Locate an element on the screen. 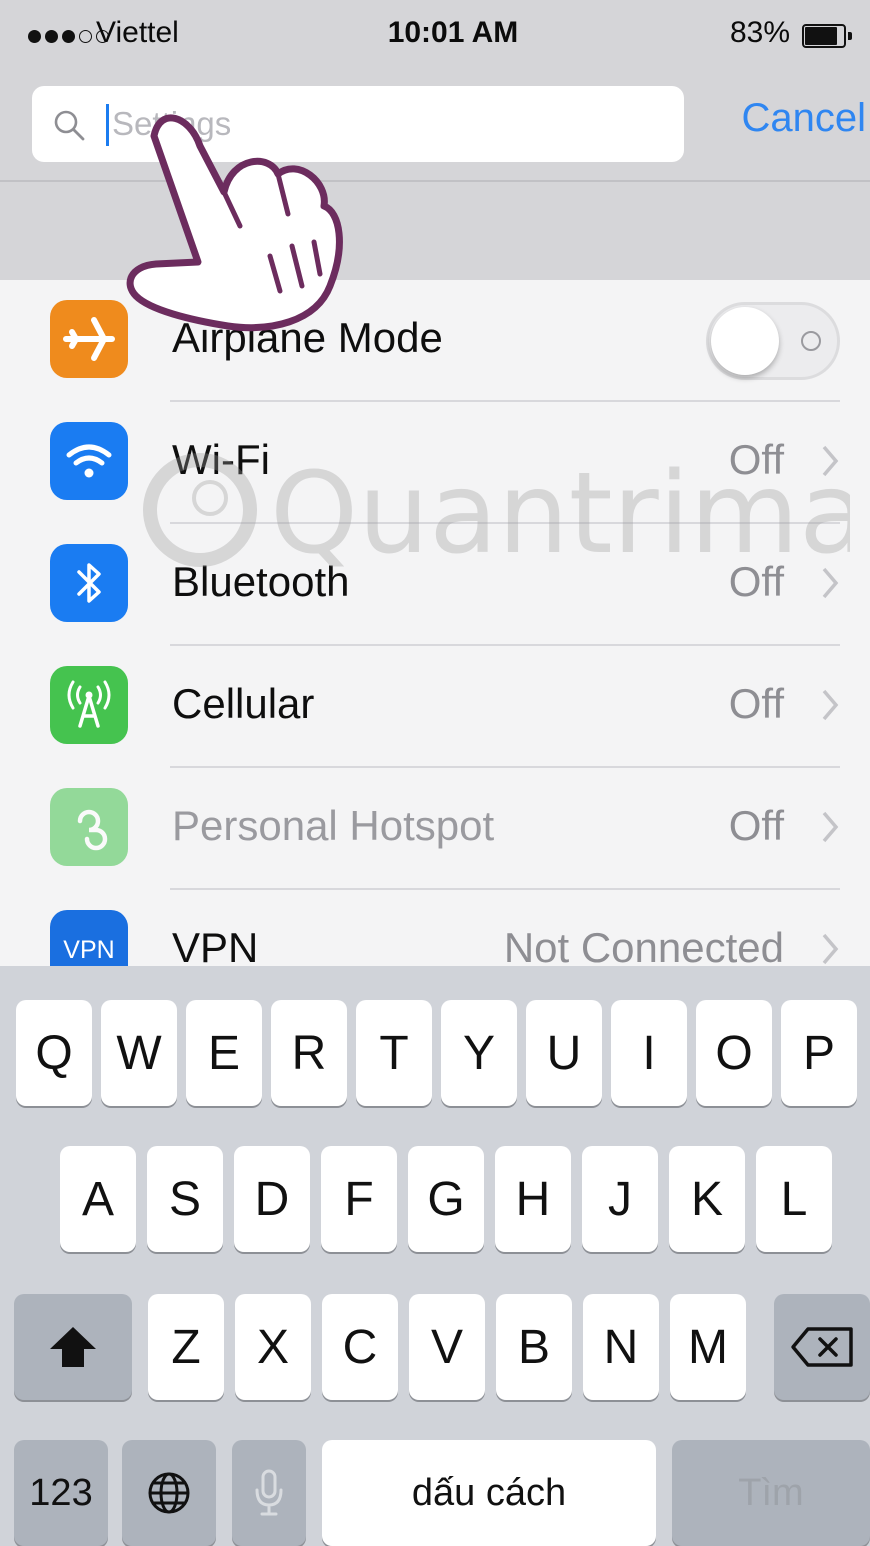 The height and width of the screenshot is (1546, 870). hotspot-icon is located at coordinates (89, 827).